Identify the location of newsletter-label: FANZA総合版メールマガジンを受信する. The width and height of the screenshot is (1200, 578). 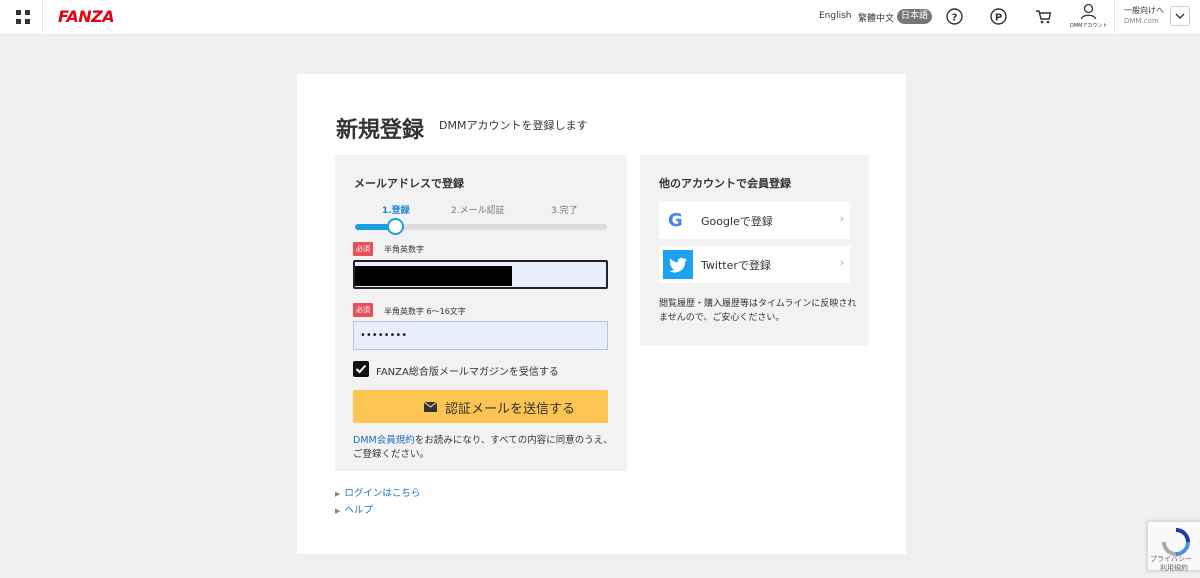
(467, 370).